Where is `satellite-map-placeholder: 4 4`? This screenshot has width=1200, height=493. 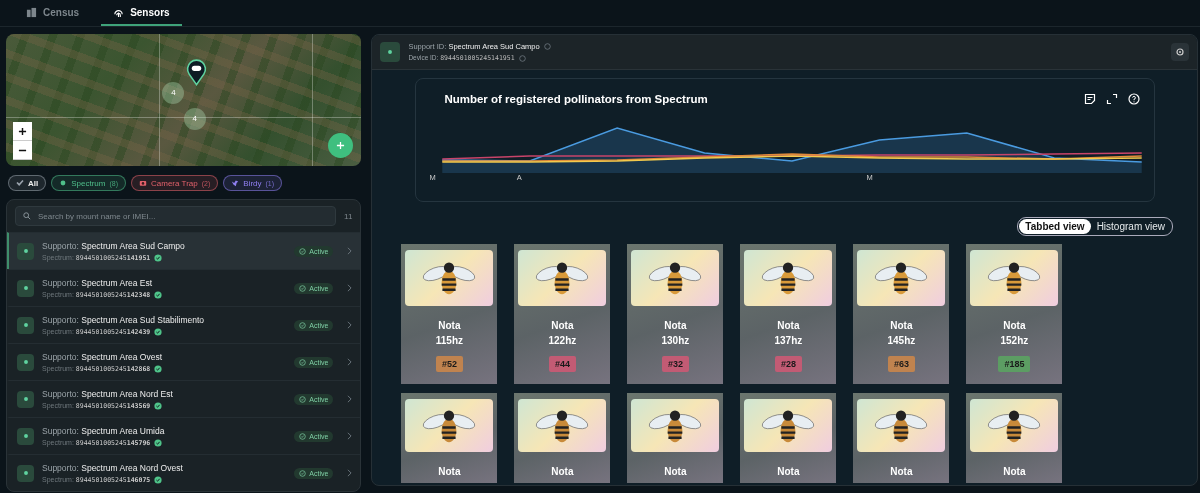 satellite-map-placeholder: 4 4 is located at coordinates (184, 100).